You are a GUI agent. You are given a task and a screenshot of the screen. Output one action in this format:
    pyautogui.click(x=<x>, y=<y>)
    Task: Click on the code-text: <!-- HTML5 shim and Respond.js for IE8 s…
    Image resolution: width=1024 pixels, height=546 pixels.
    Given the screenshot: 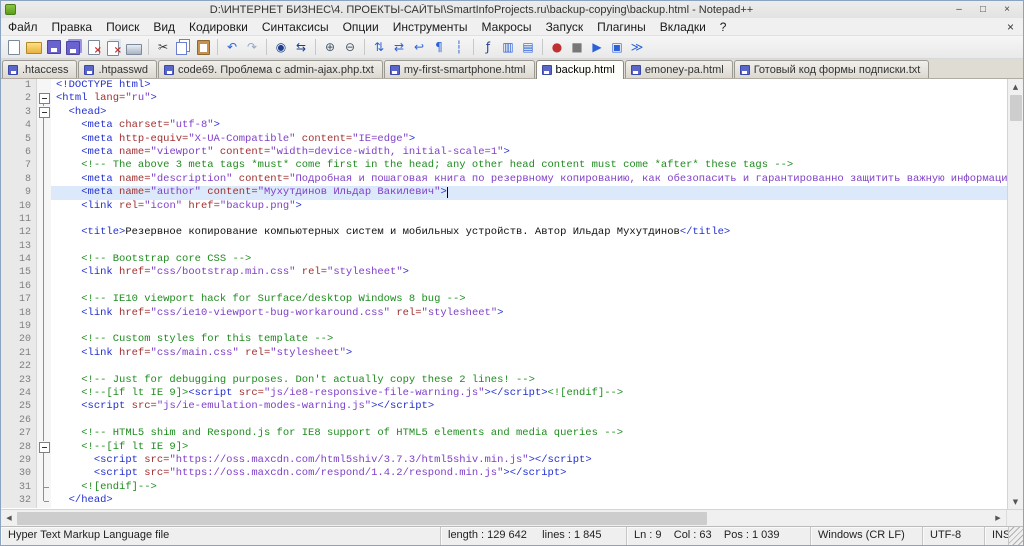 What is the action you would take?
    pyautogui.click(x=529, y=433)
    